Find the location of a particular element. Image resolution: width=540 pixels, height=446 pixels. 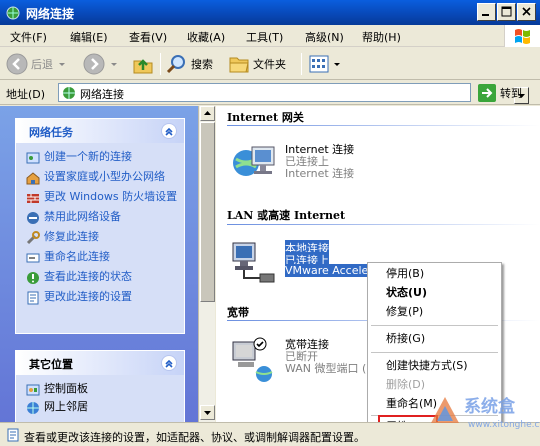

go-arrow-icon is located at coordinates (487, 93).